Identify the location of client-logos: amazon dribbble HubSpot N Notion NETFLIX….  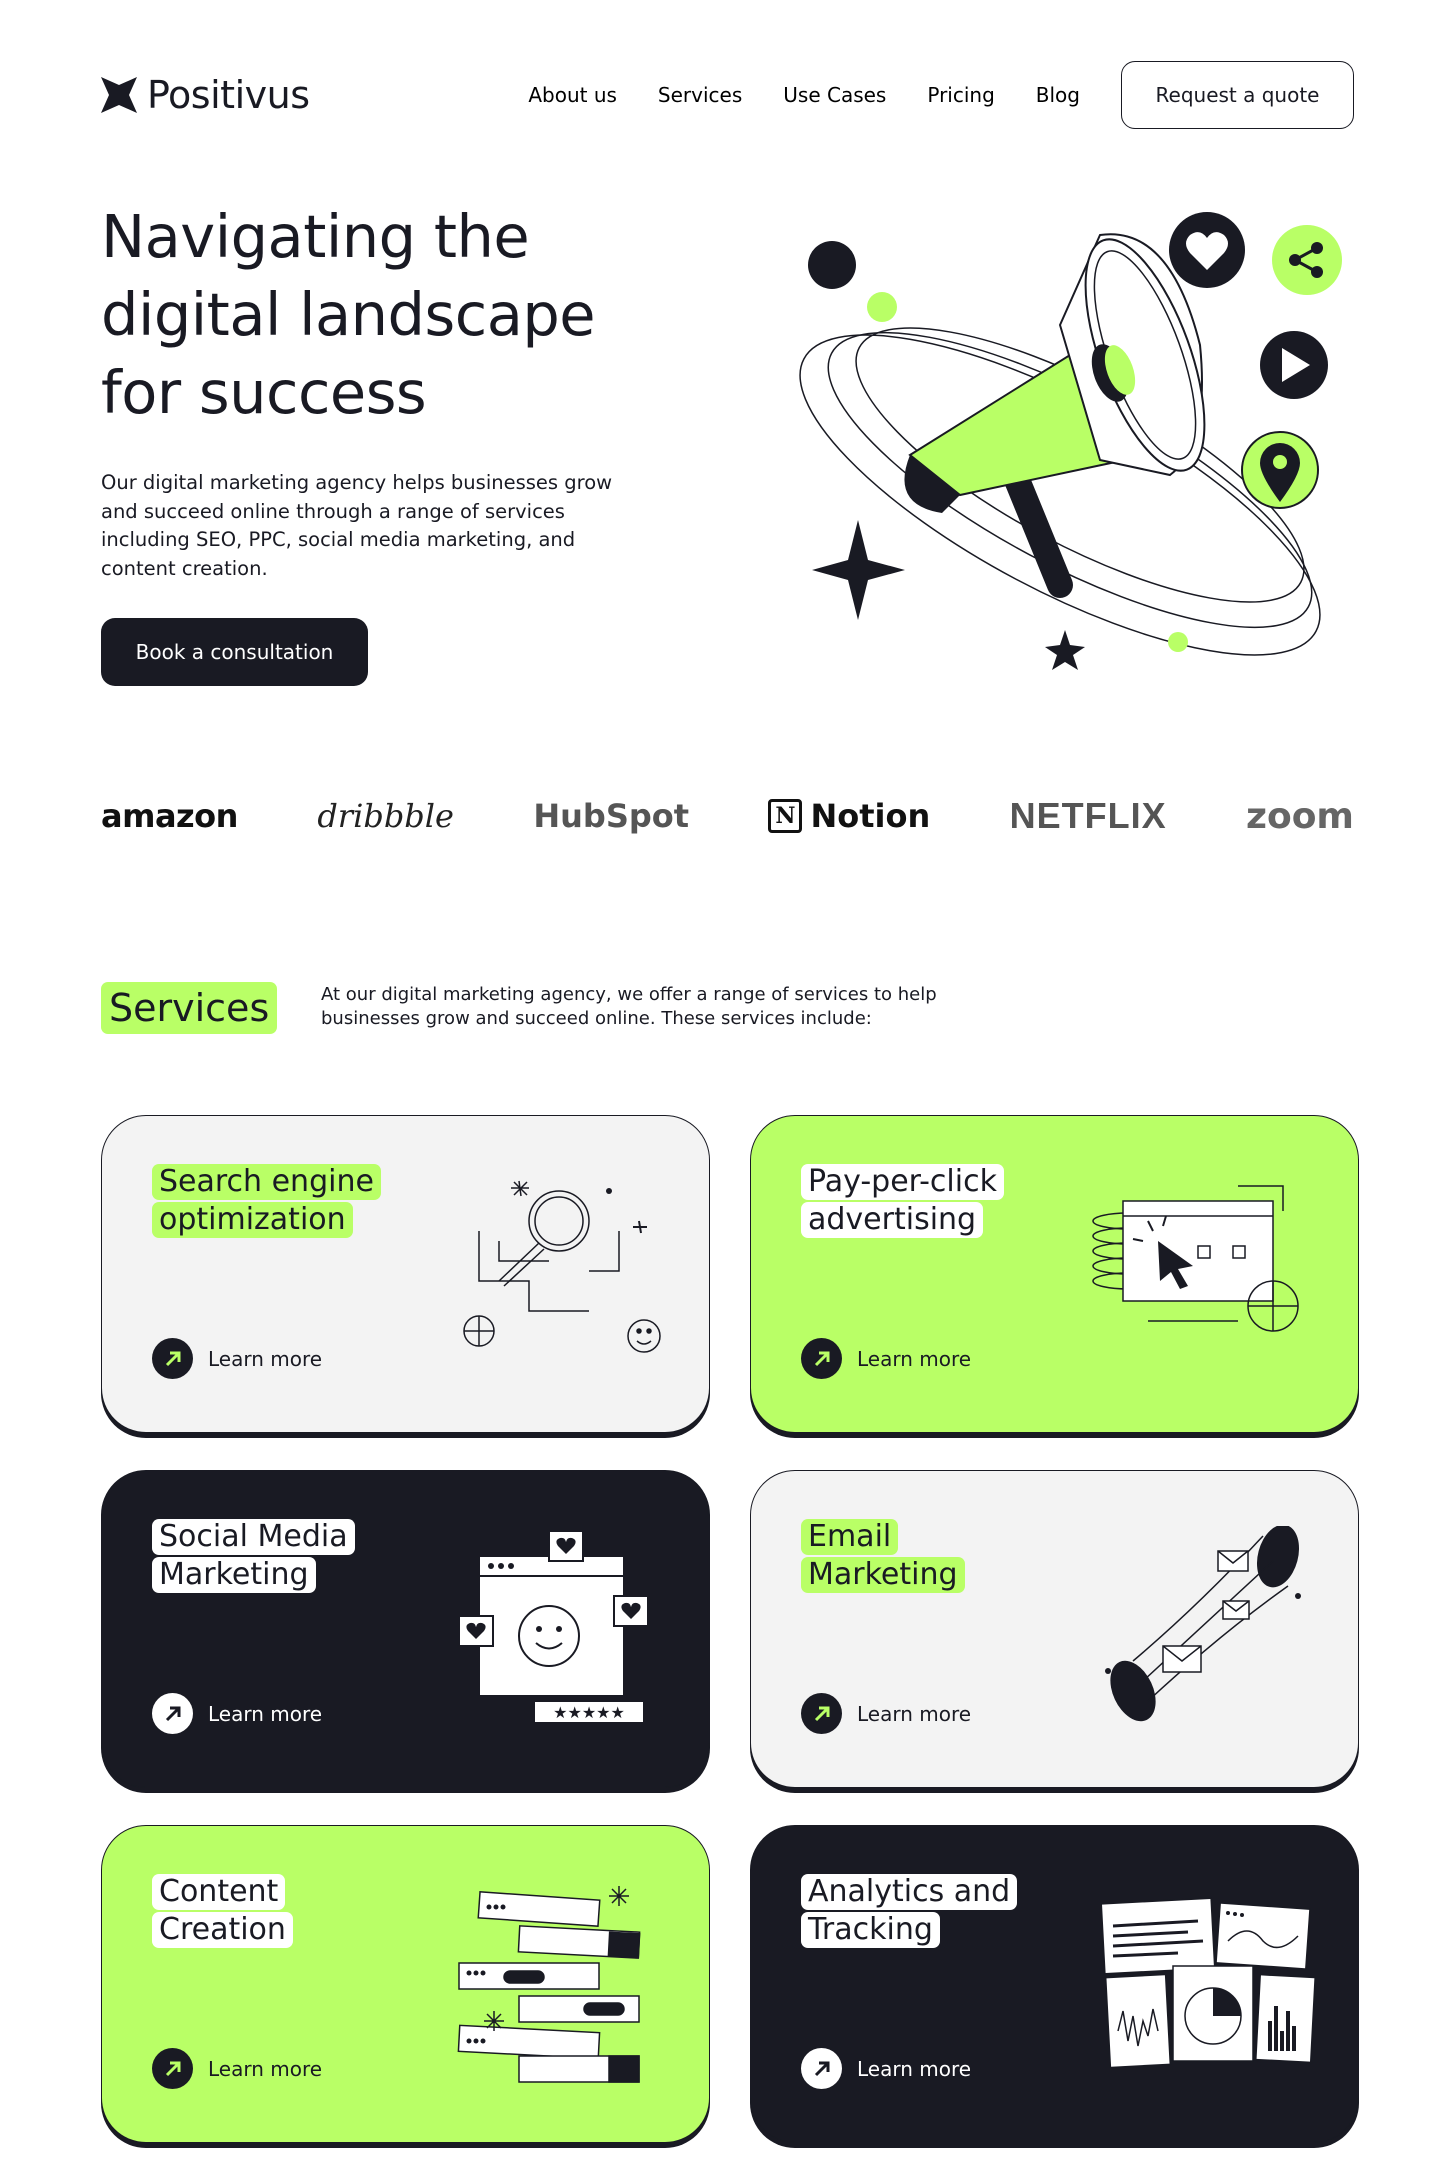
(727, 816).